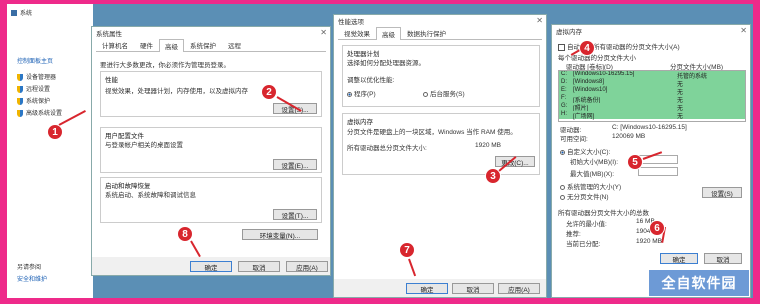 The width and height of the screenshot is (760, 304). I want to click on performance-options-tabs: 视觉效果 高级 数据执行保护, so click(440, 33).